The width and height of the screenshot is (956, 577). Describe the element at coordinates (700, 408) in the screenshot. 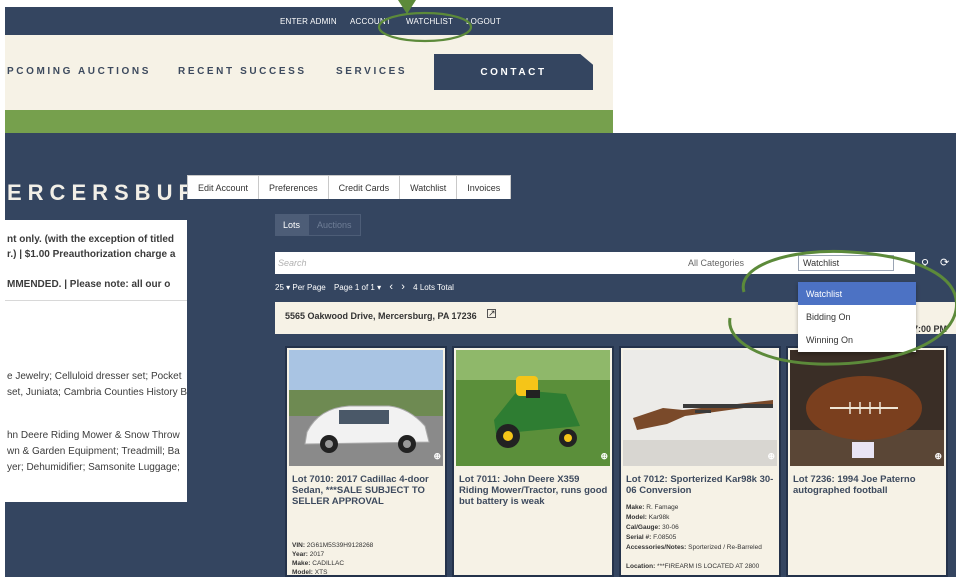

I see `lot-image-rifle` at that location.